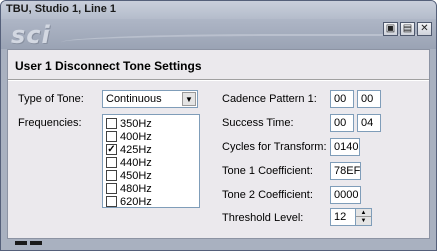 The height and width of the screenshot is (251, 437). I want to click on cadence-field-1: 00, so click(342, 99).